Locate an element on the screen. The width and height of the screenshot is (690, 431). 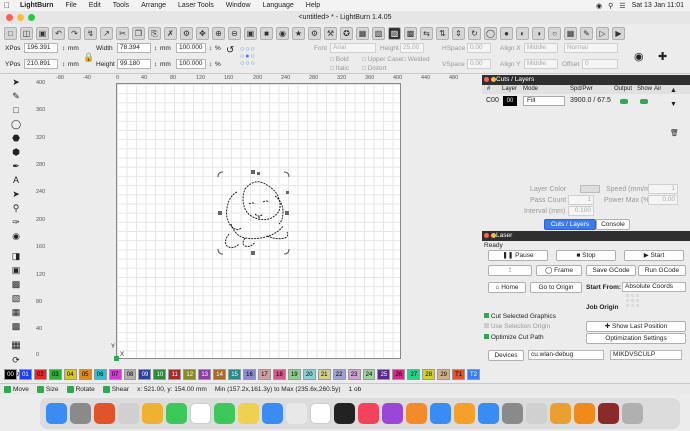
paste-icon: ⎘ is located at coordinates (154, 33).